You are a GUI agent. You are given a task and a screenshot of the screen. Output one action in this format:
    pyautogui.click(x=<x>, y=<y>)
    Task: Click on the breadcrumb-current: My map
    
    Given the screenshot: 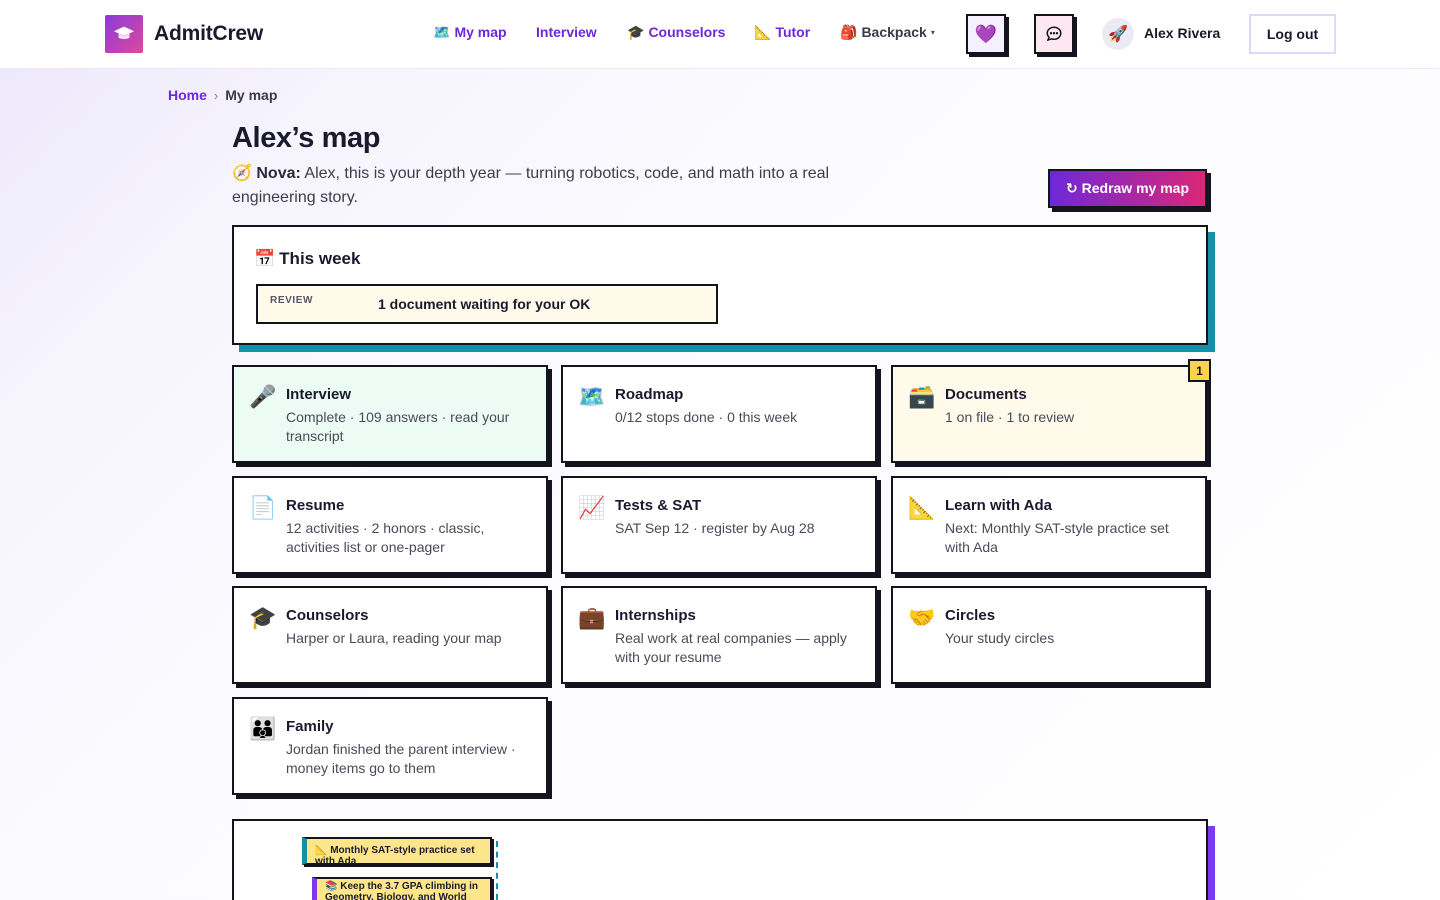 What is the action you would take?
    pyautogui.click(x=251, y=95)
    